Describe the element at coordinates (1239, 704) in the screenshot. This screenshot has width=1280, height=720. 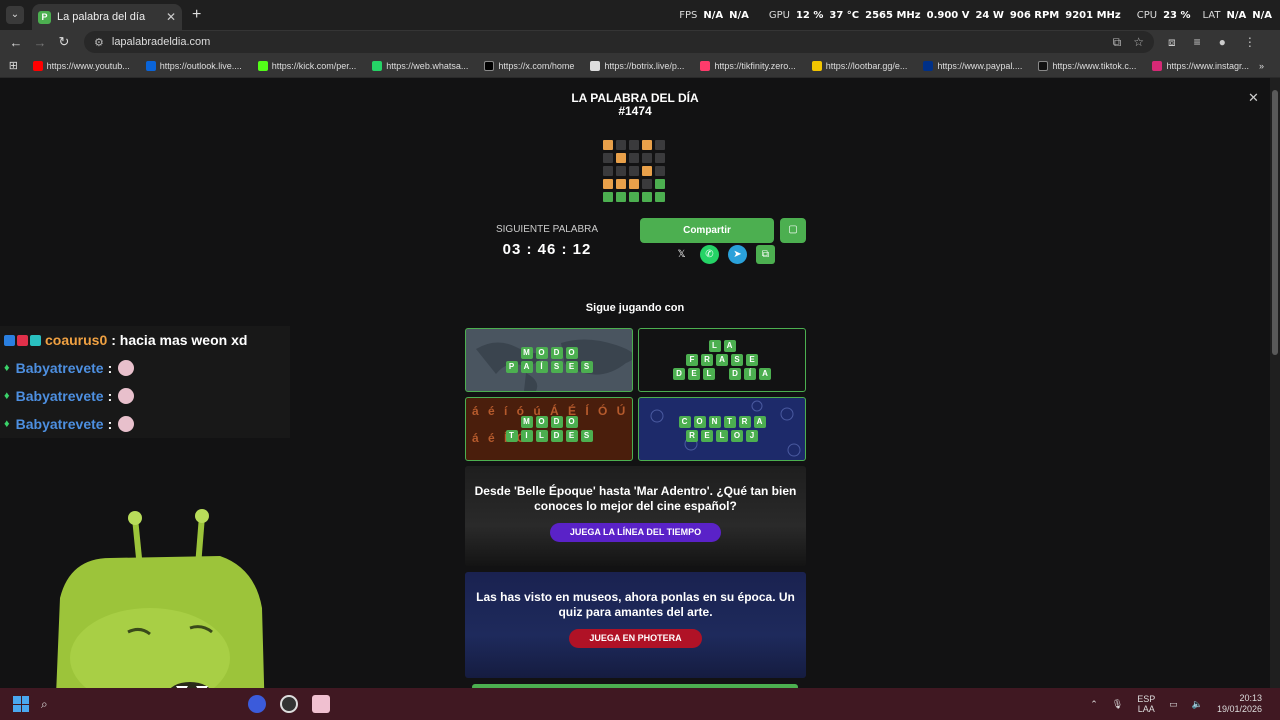
I see `clock: 20:13 19/01/2026` at that location.